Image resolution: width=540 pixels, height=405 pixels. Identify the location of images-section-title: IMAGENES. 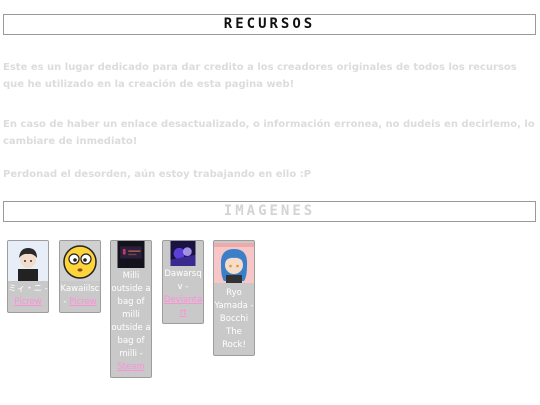
(269, 211).